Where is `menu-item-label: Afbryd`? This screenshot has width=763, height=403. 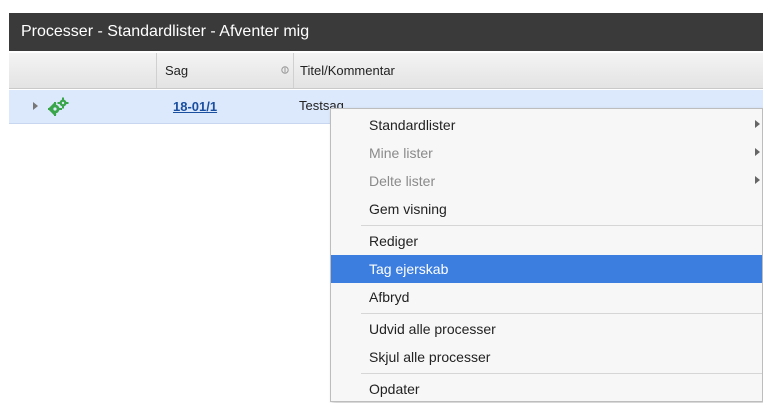
menu-item-label: Afbryd is located at coordinates (389, 297).